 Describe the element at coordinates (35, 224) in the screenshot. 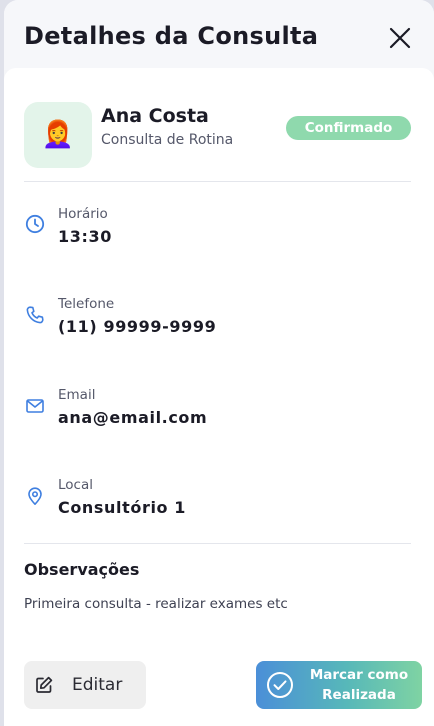

I see `clock-icon` at that location.